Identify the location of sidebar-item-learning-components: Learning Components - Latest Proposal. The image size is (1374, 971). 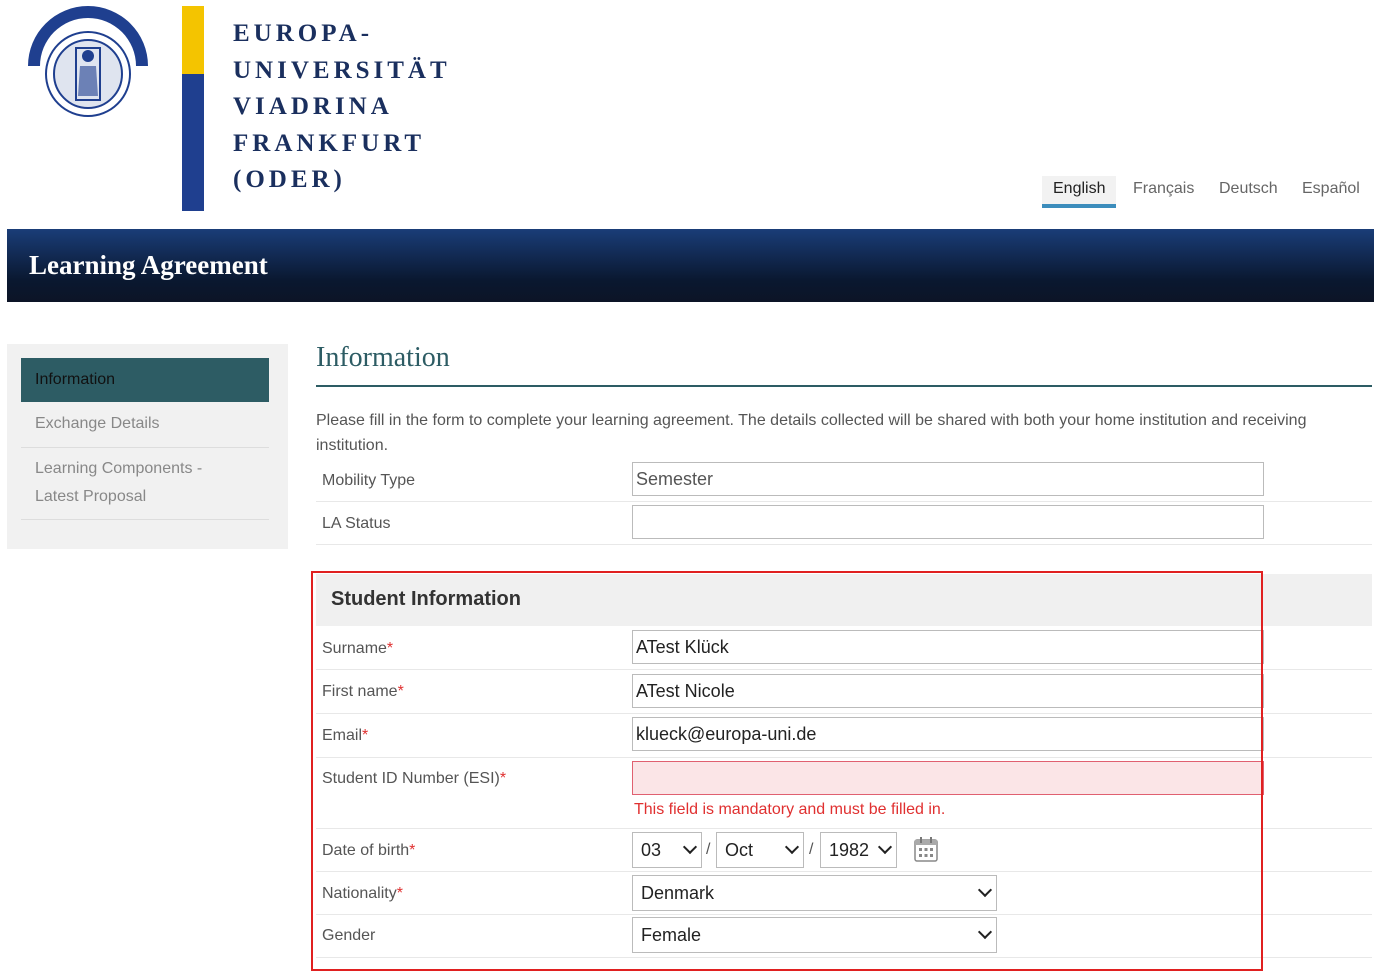
(145, 487).